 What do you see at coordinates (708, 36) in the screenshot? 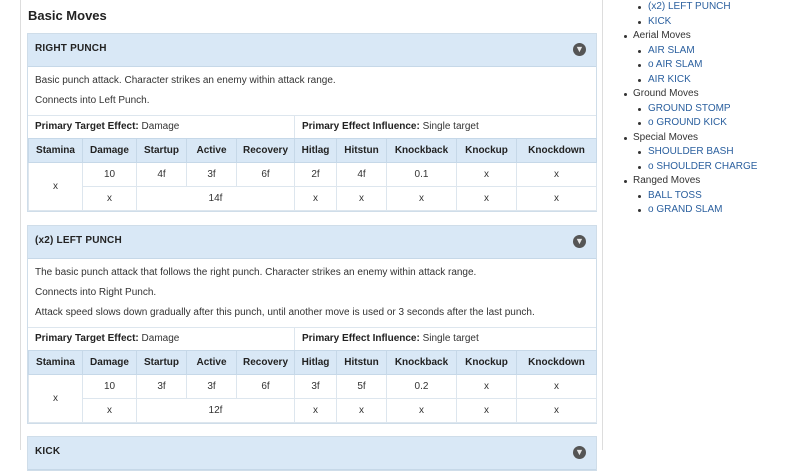
I see `sidebar-item-aerial-moves: Aerial Moves` at bounding box center [708, 36].